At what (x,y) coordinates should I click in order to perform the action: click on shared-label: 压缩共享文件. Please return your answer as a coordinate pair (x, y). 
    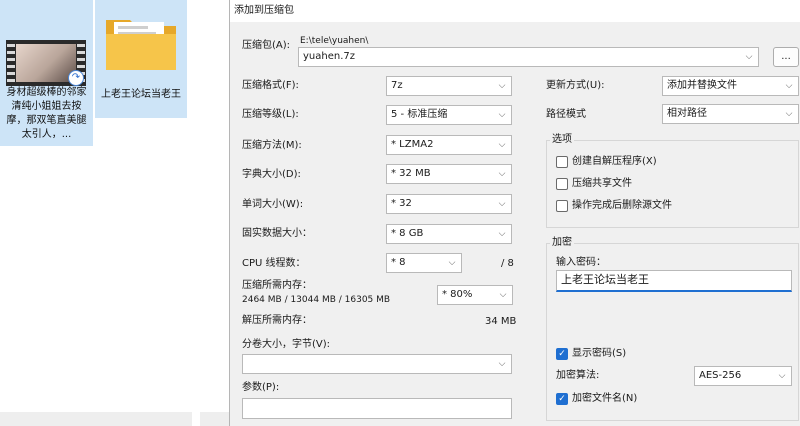
    Looking at the image, I should click on (602, 184).